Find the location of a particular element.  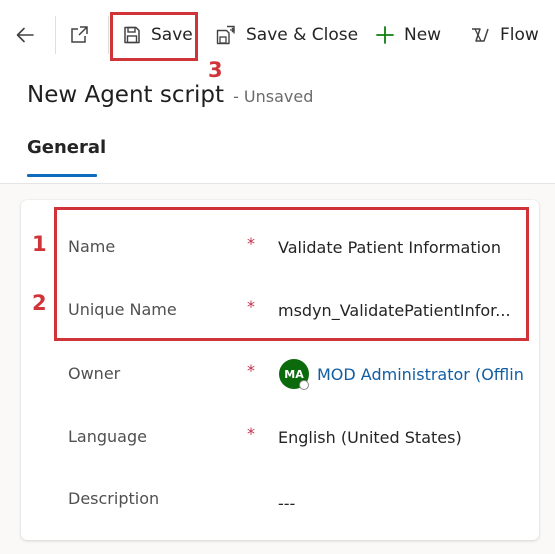

command-bar: Save Save & Close New Flow is located at coordinates (277, 35).